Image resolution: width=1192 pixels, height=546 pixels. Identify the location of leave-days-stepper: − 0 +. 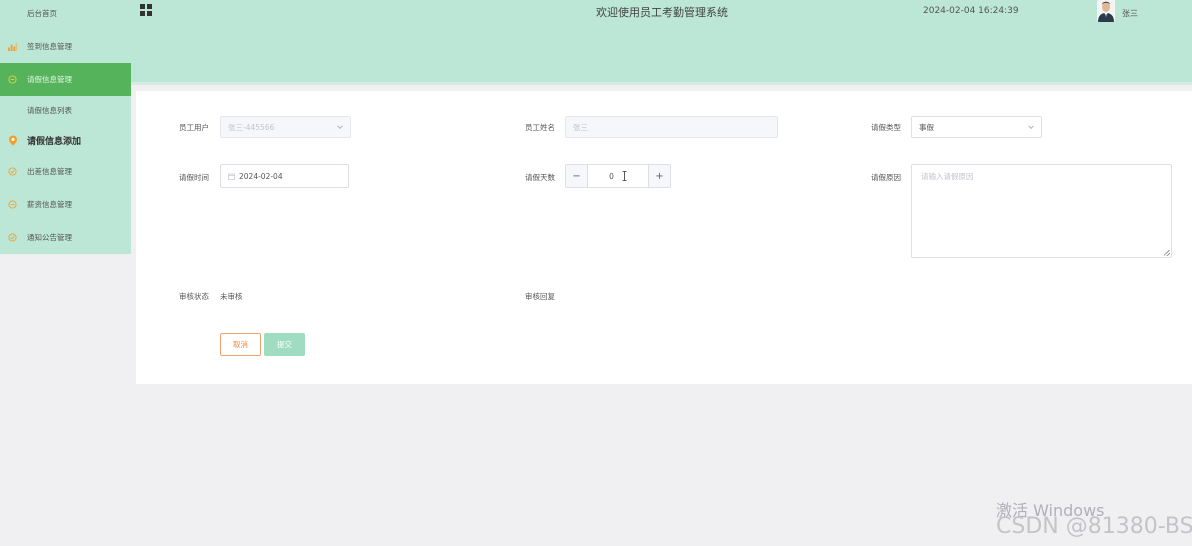
(618, 176).